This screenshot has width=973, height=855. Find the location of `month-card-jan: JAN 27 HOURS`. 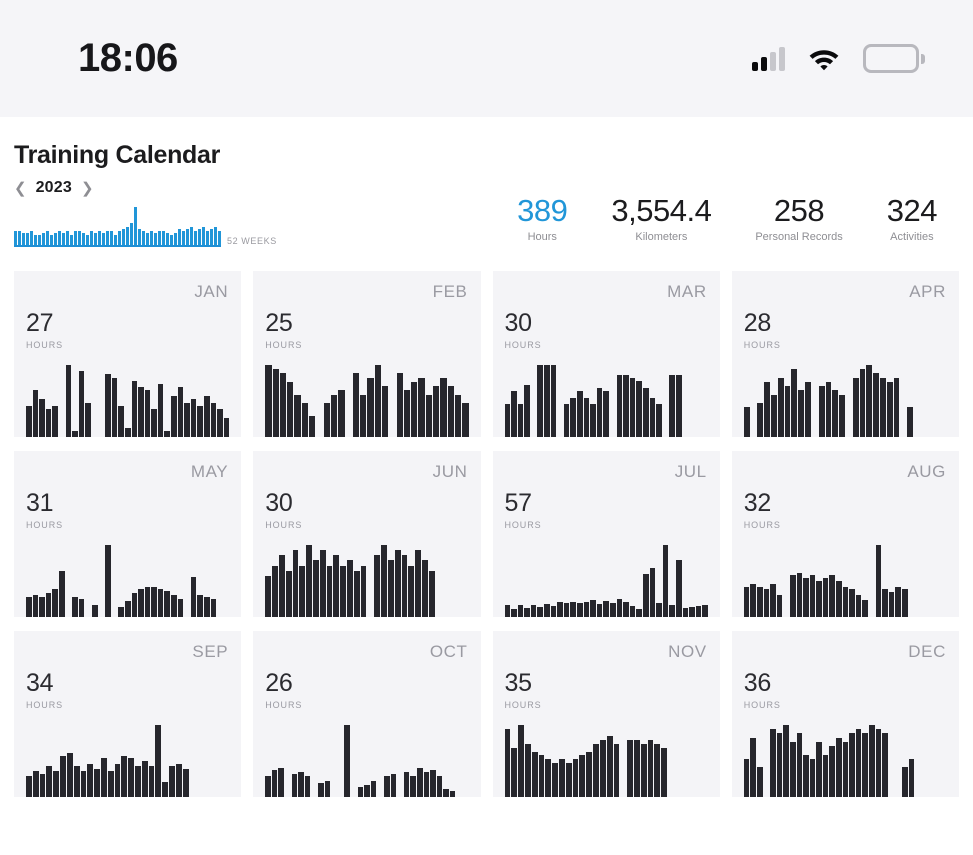

month-card-jan: JAN 27 HOURS is located at coordinates (128, 354).